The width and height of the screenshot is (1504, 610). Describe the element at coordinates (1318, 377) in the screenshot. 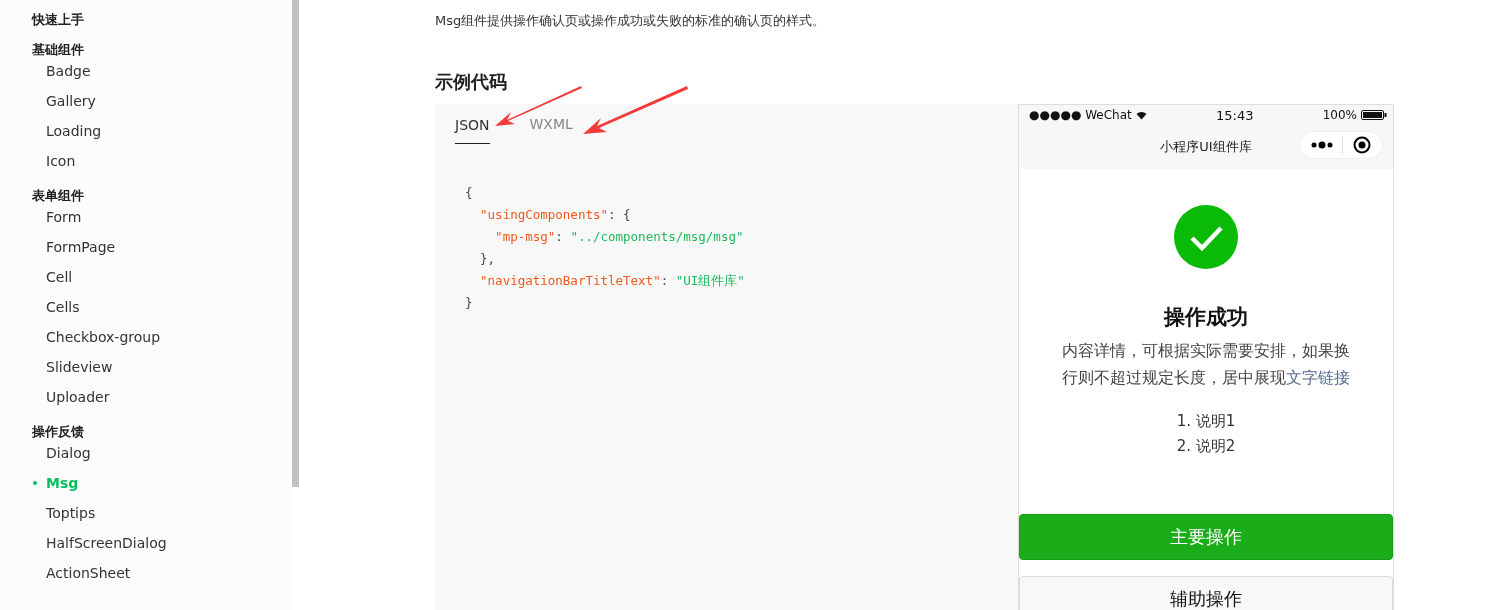

I see `text-link: 文字链接` at that location.